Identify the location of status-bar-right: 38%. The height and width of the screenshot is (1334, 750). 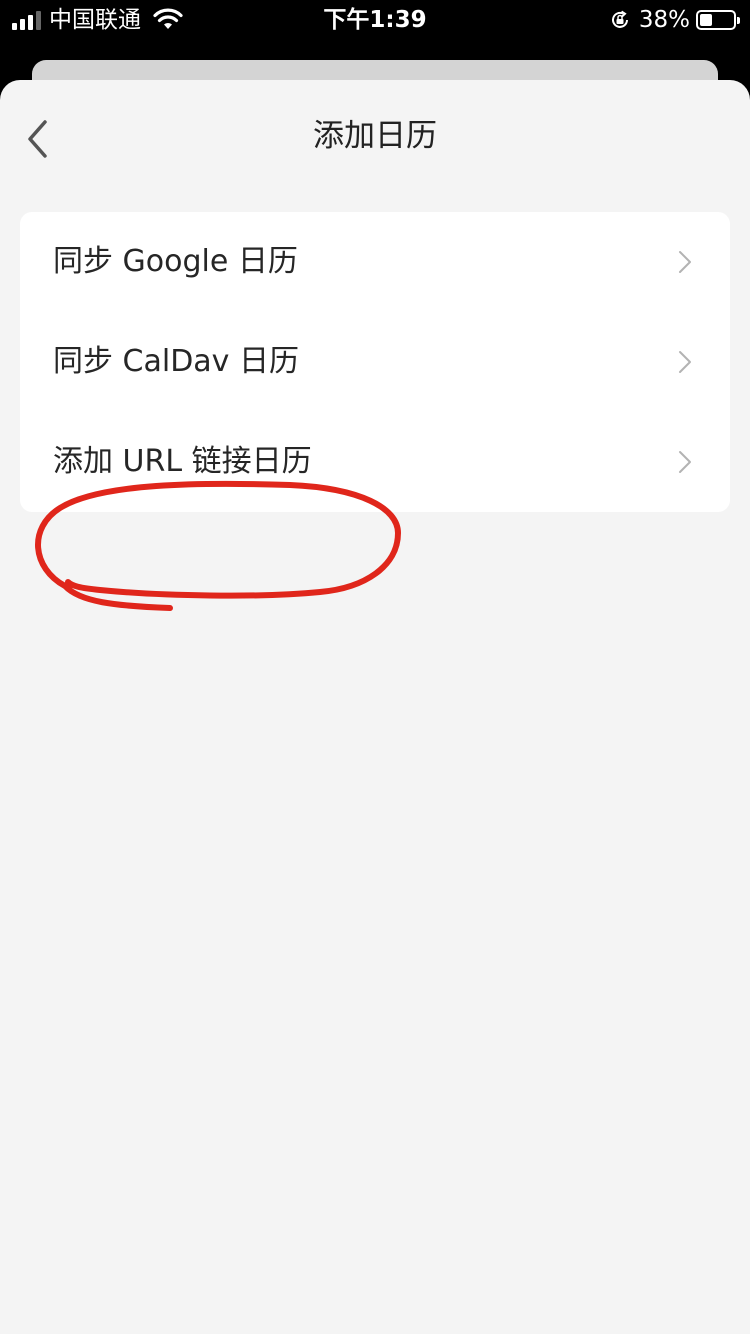
(674, 20).